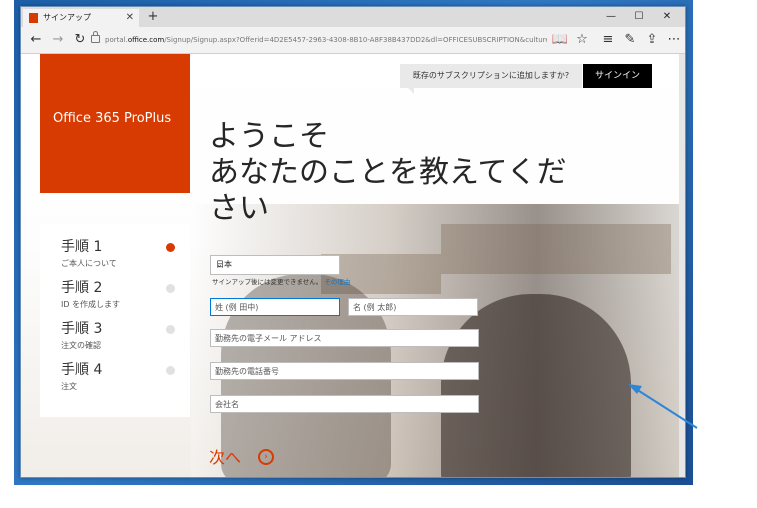 This screenshot has width=757, height=508. I want to click on callout-arrow-icon, so click(663, 406).